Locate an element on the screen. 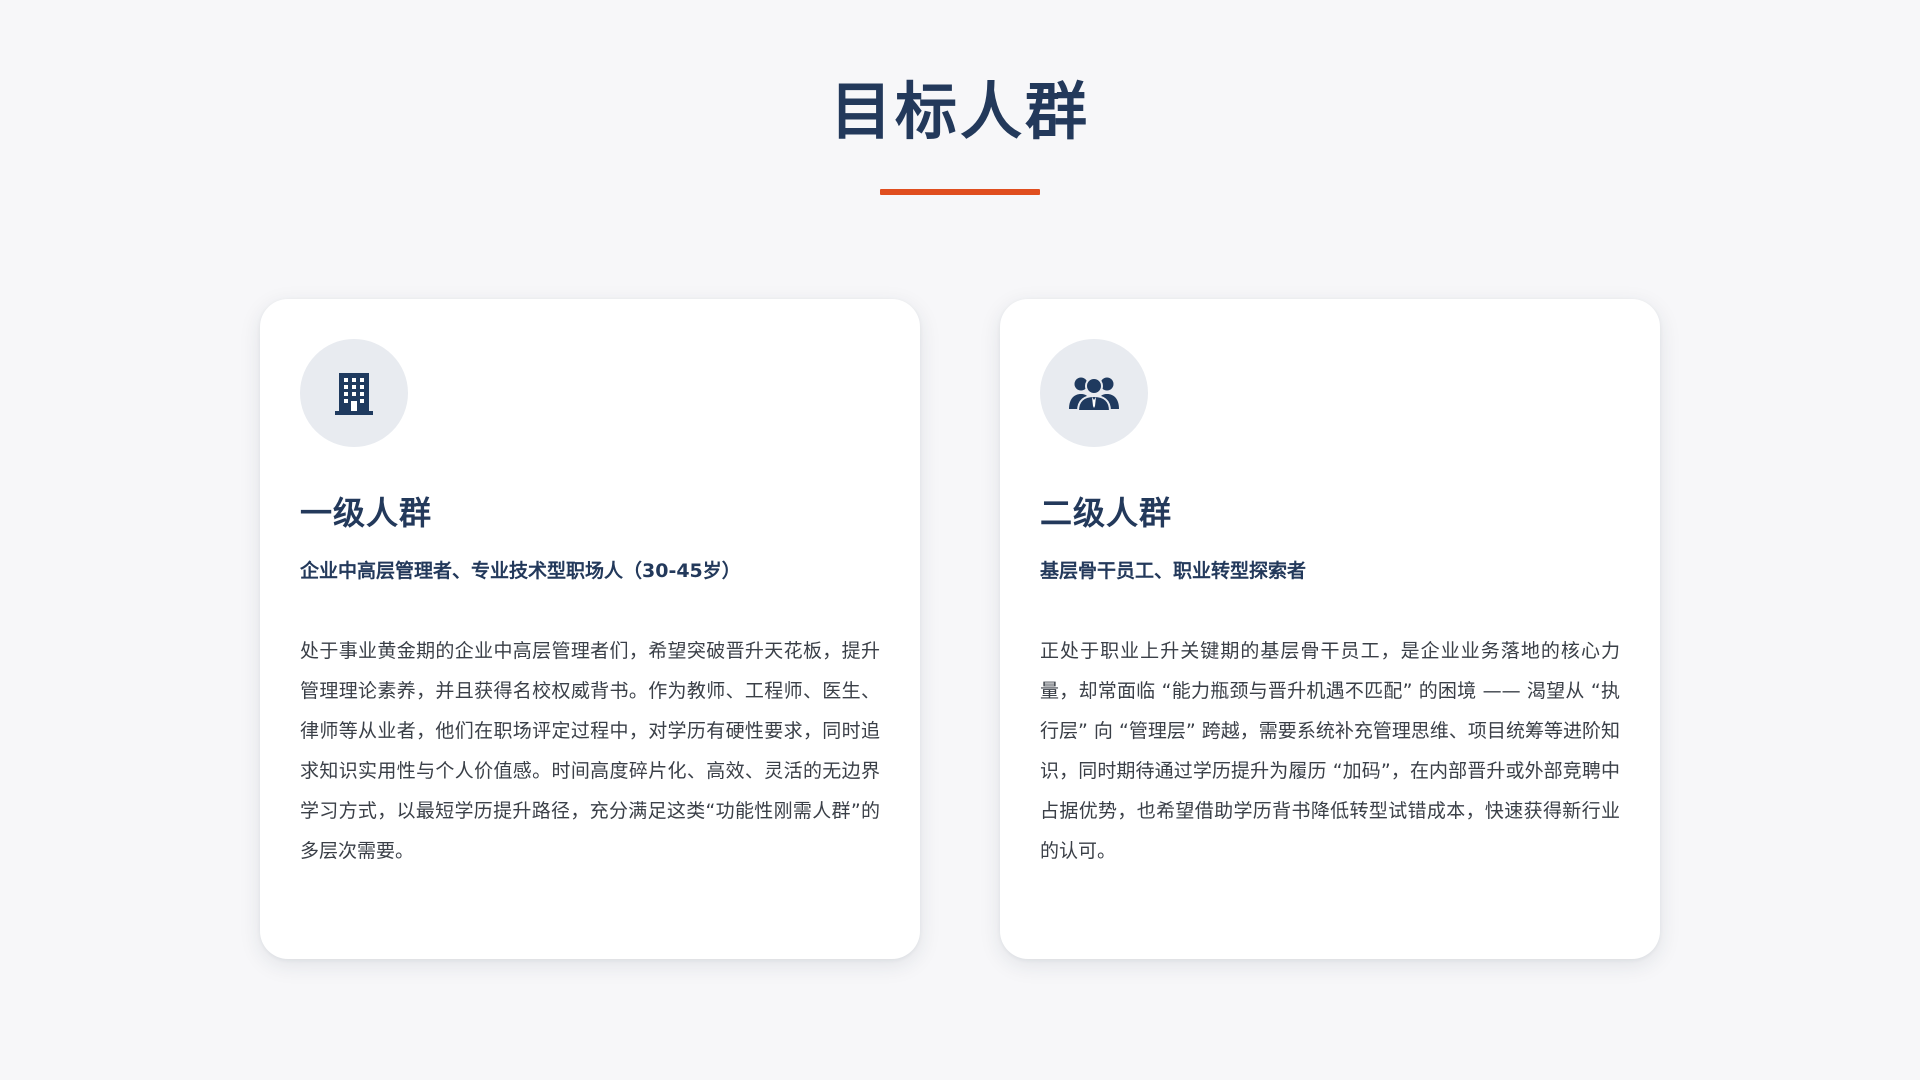 Image resolution: width=1920 pixels, height=1080 pixels. user-group-icon is located at coordinates (1094, 394).